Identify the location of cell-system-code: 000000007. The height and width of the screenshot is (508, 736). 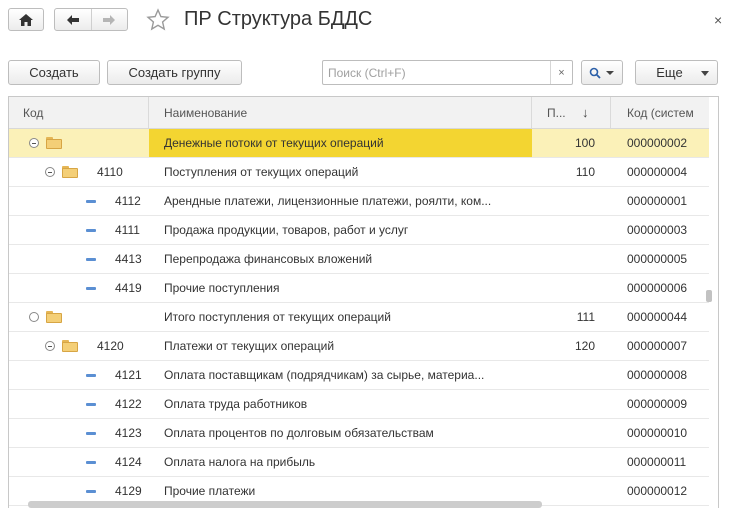
(657, 346).